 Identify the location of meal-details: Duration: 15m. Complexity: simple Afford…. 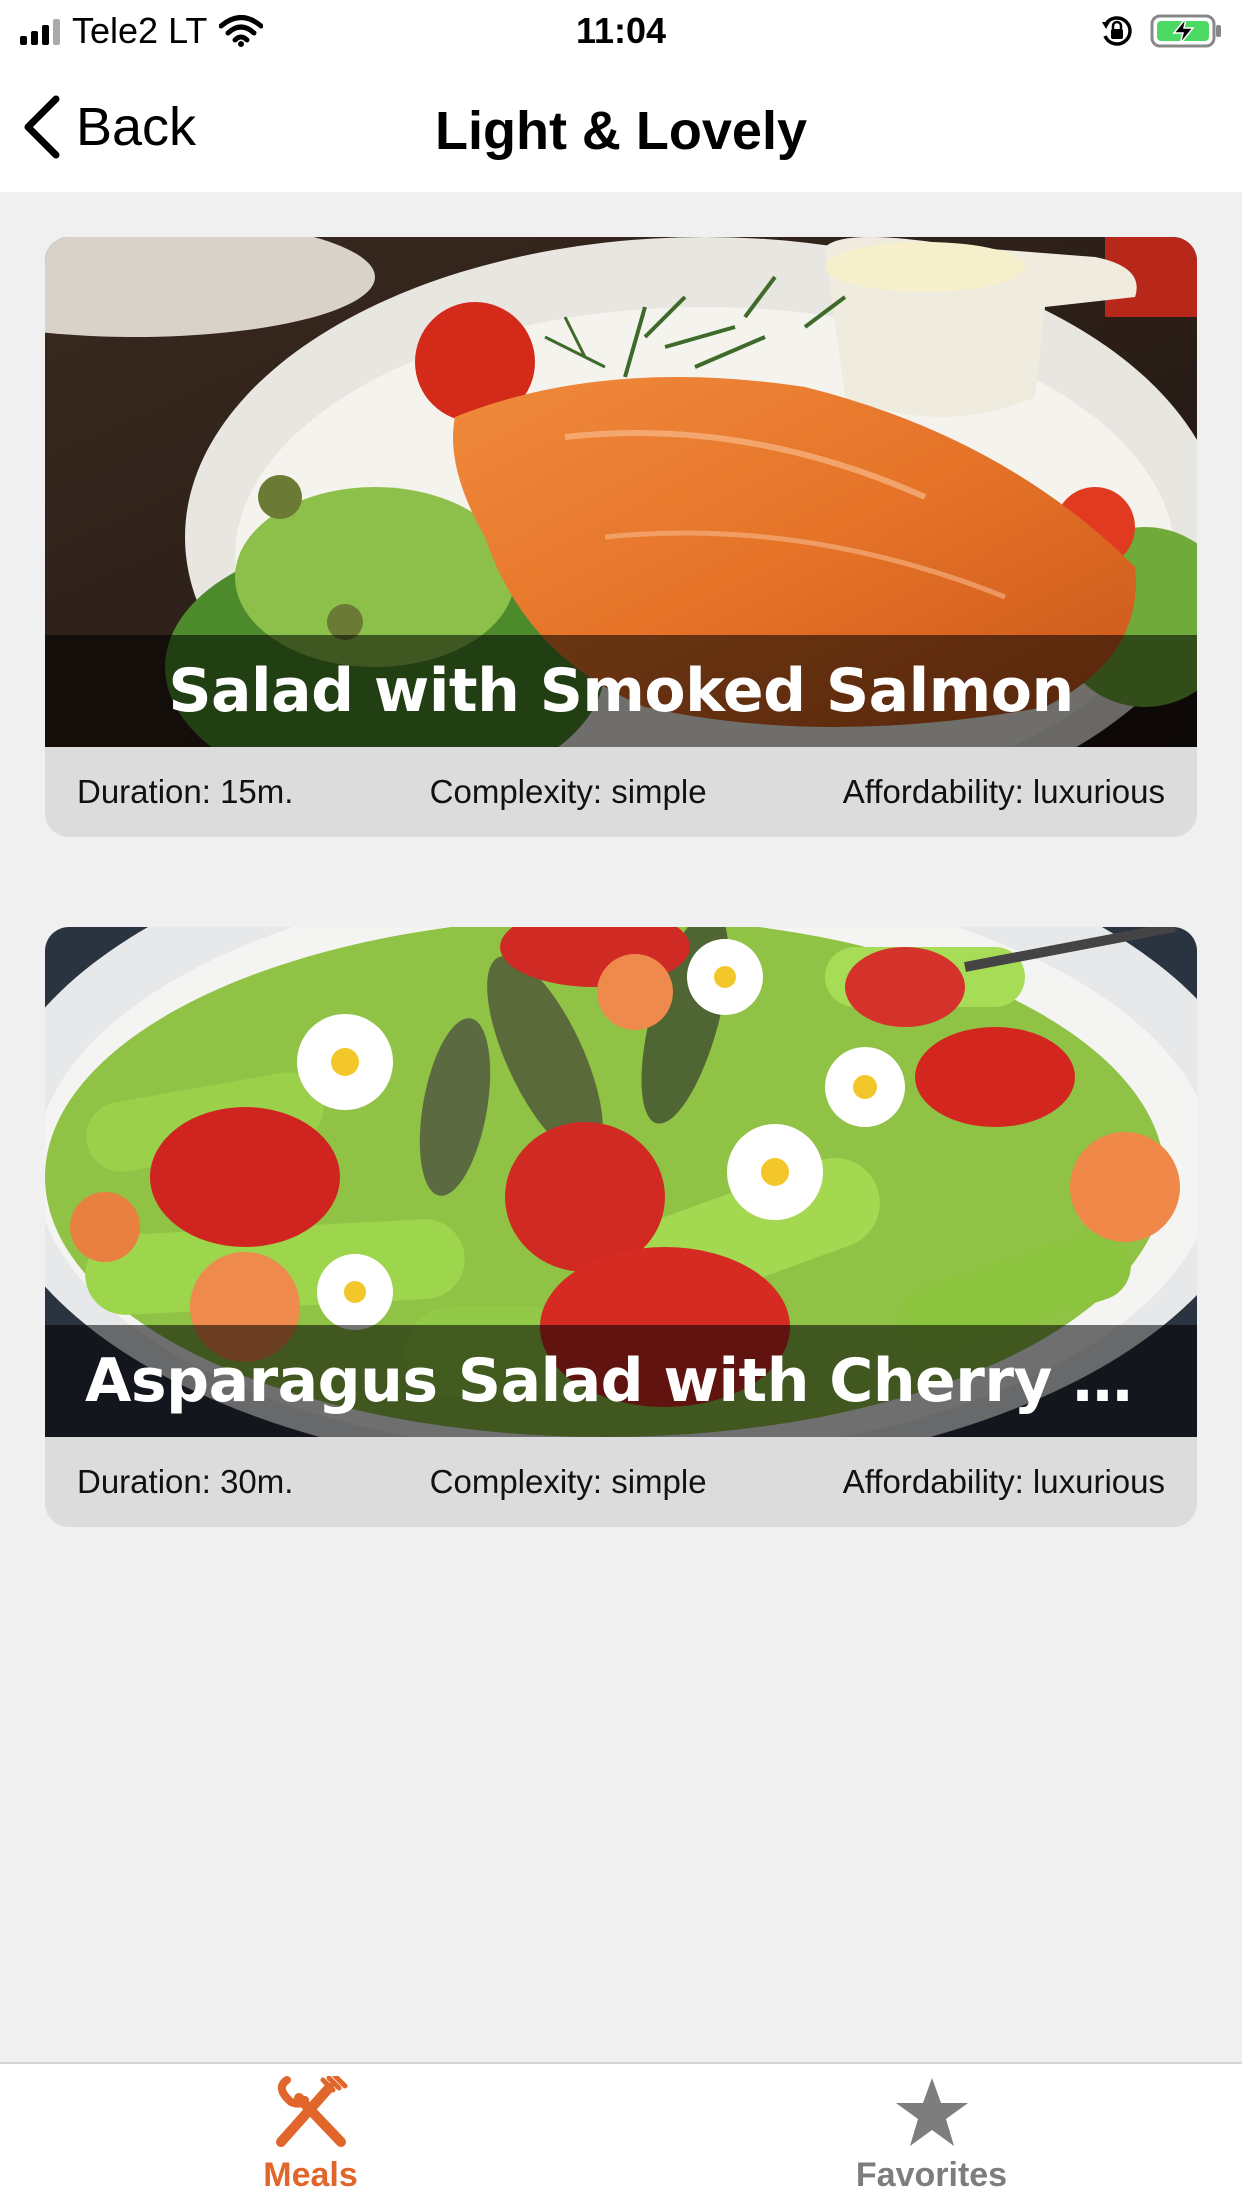
(621, 792).